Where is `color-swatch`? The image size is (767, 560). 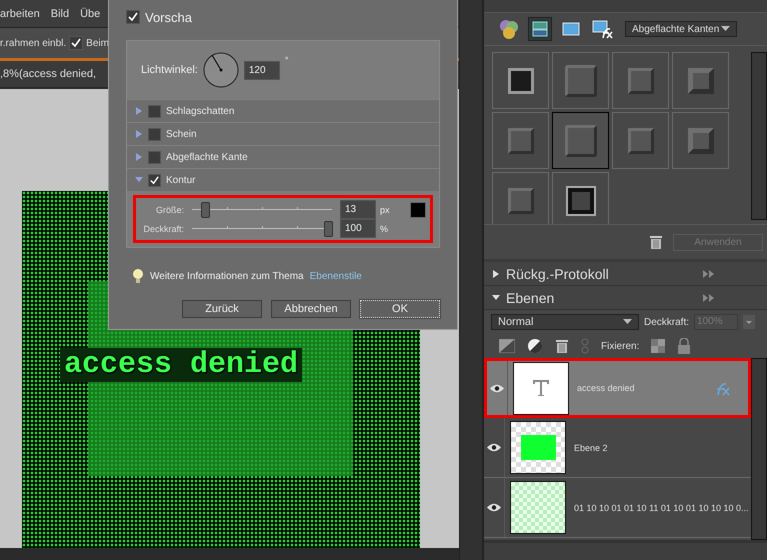
color-swatch is located at coordinates (418, 210).